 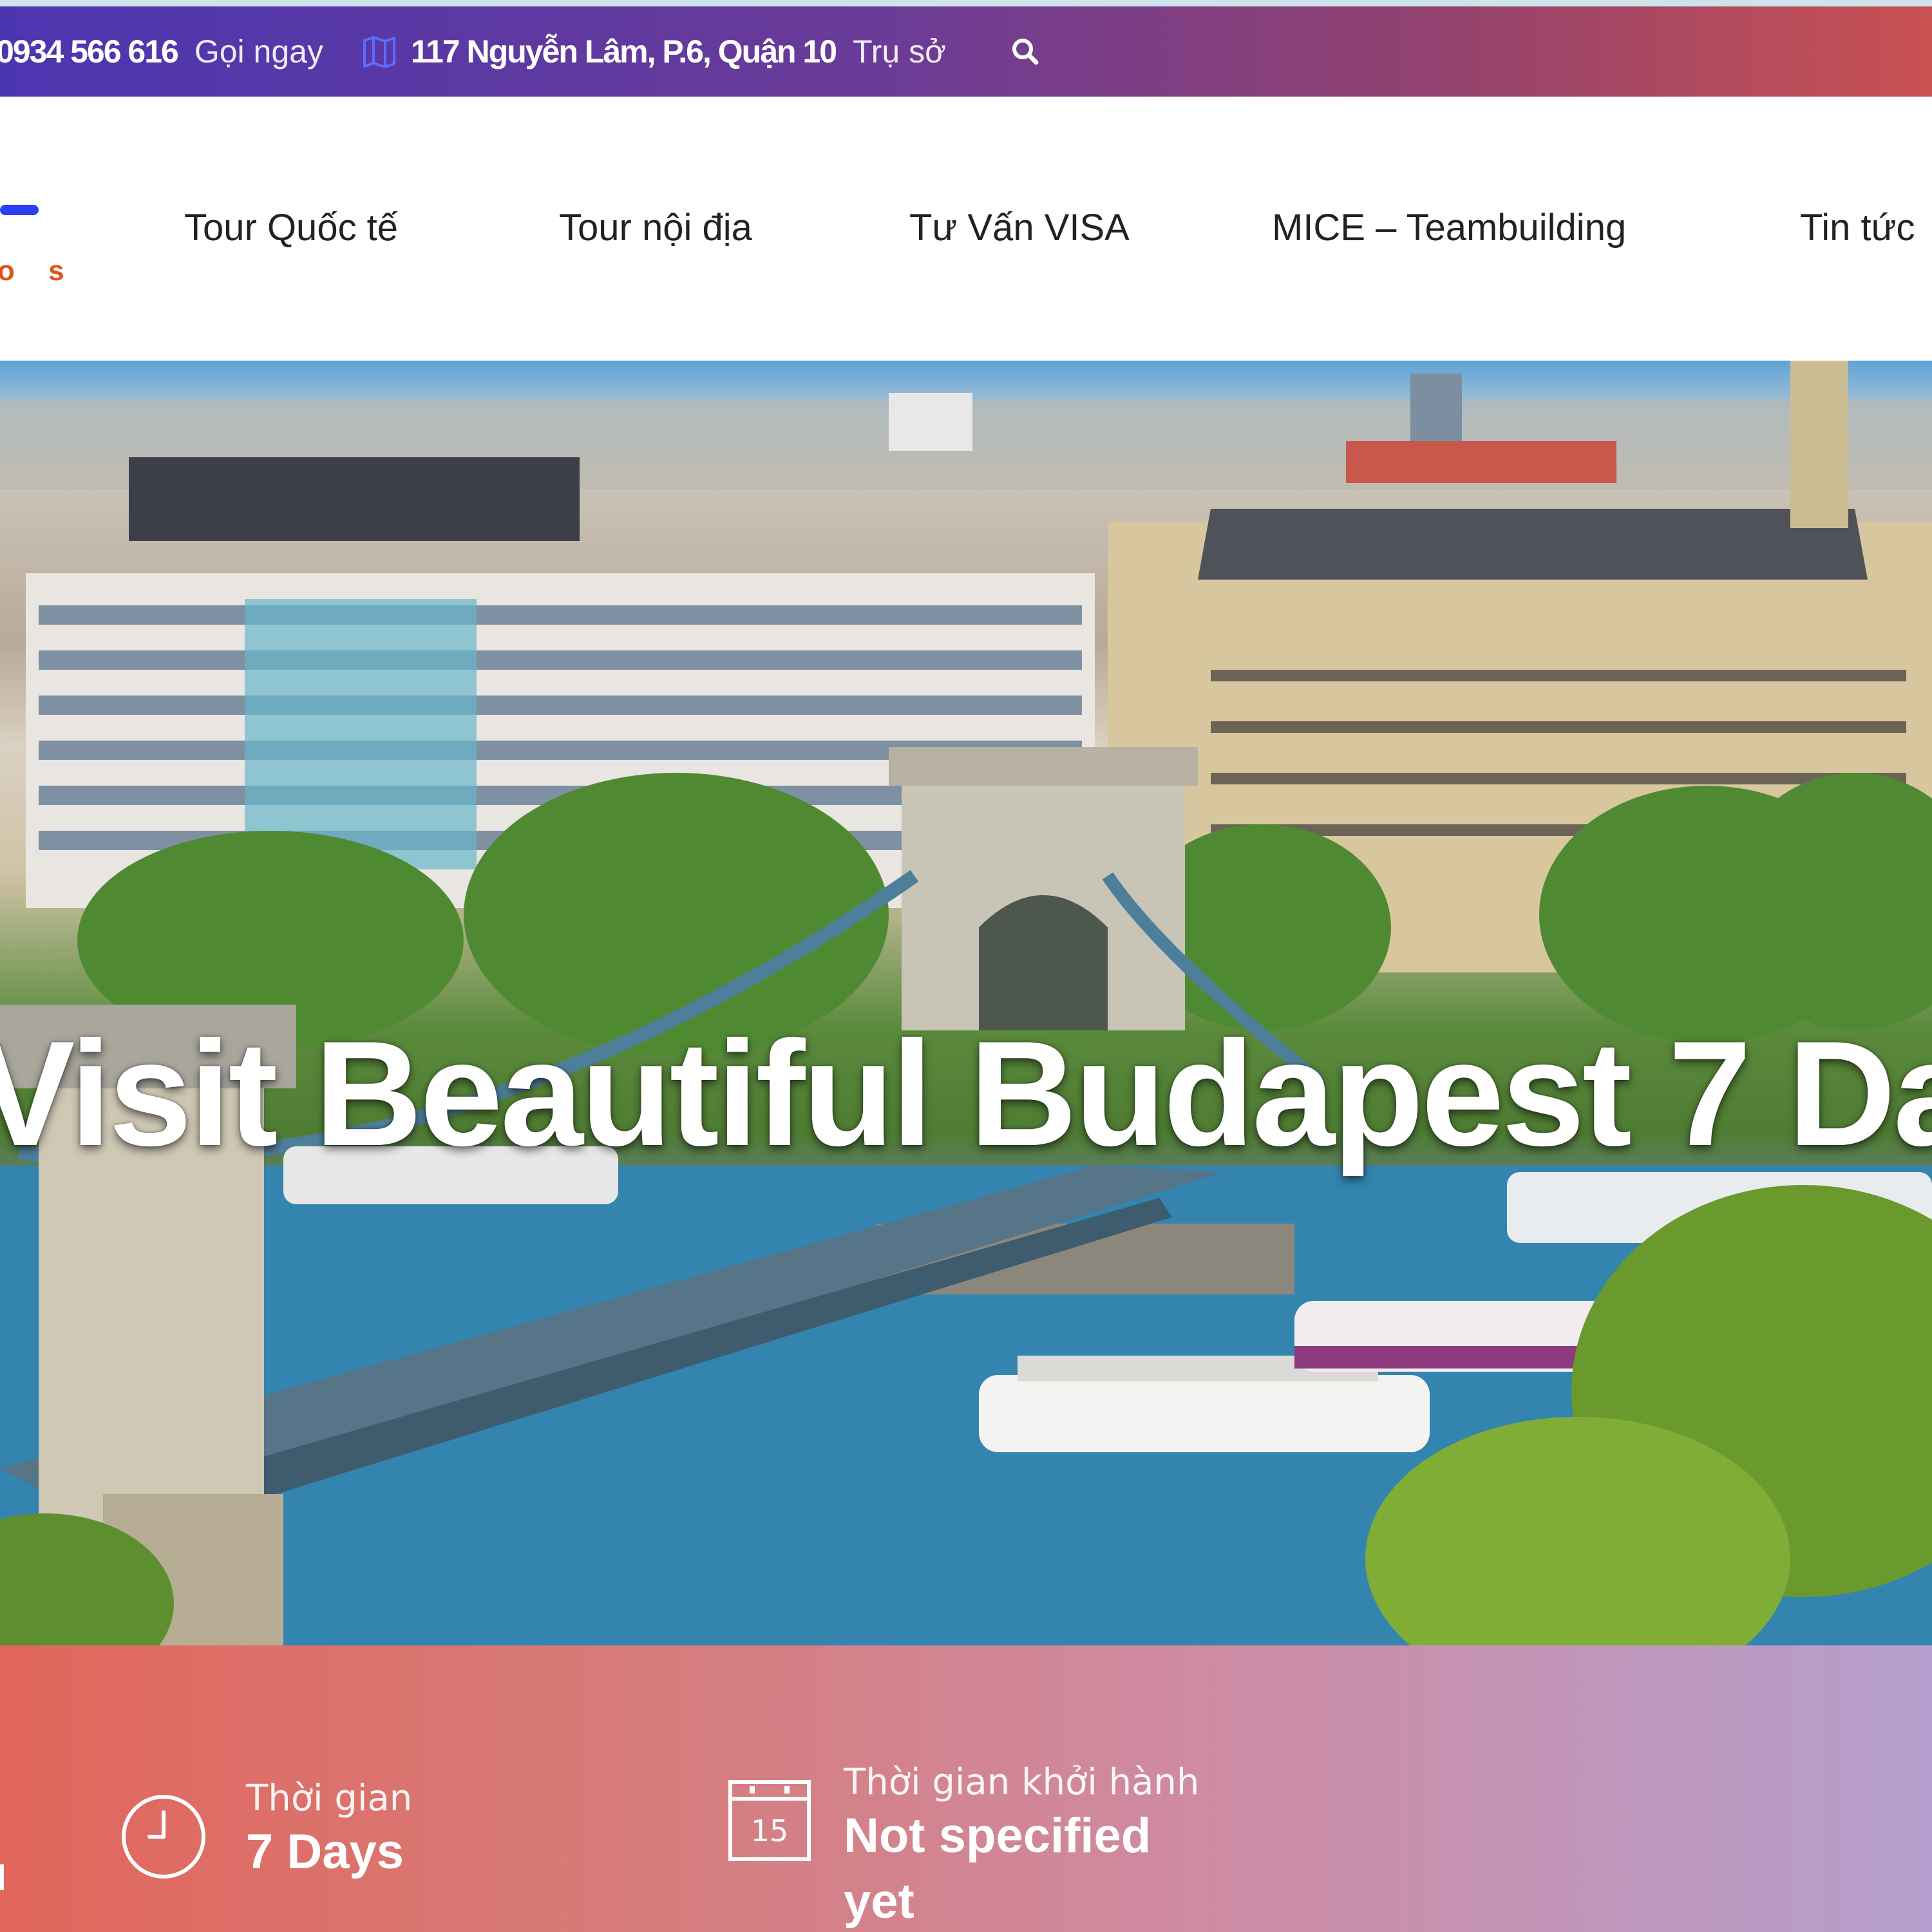 What do you see at coordinates (1022, 1782) in the screenshot?
I see `departure-label: Thời gian khởi hành` at bounding box center [1022, 1782].